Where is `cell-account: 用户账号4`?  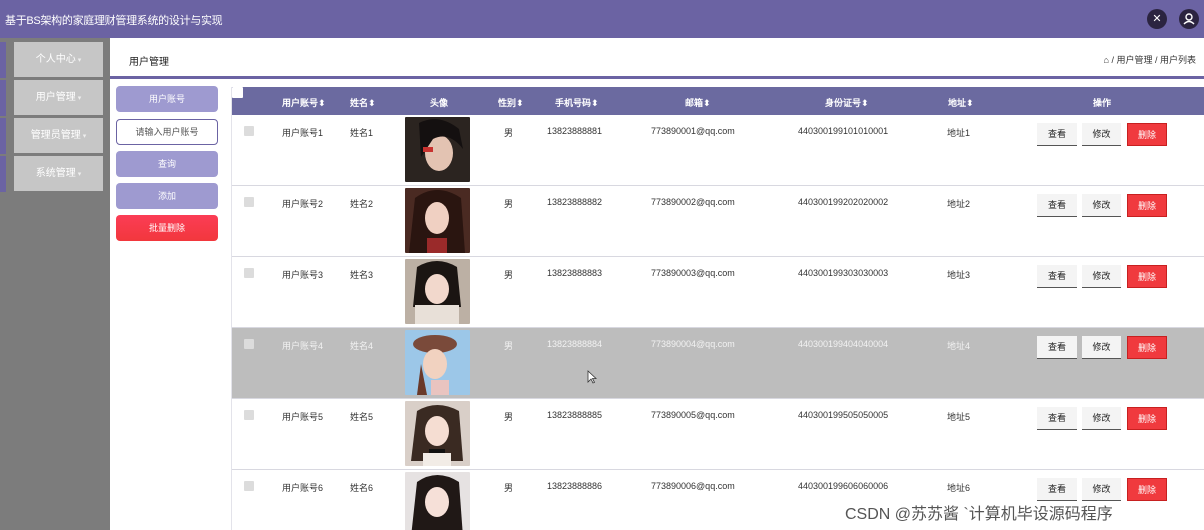 cell-account: 用户账号4 is located at coordinates (303, 346).